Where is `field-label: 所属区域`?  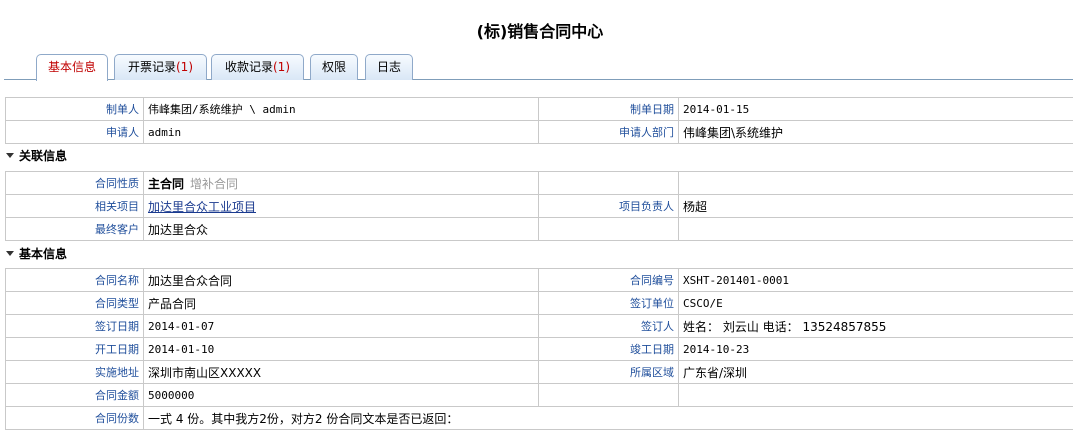
field-label: 所属区域 is located at coordinates (608, 372).